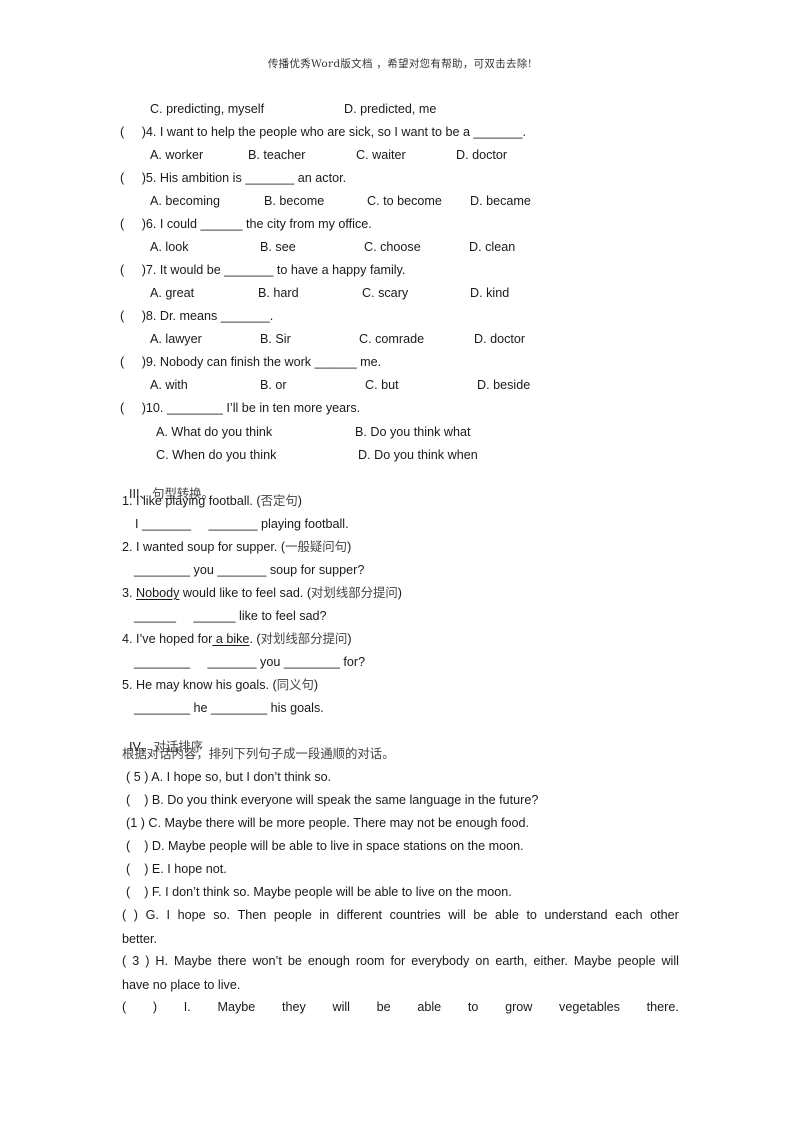 This screenshot has width=800, height=1132. What do you see at coordinates (503, 385) in the screenshot?
I see `answer-option: D. beside` at bounding box center [503, 385].